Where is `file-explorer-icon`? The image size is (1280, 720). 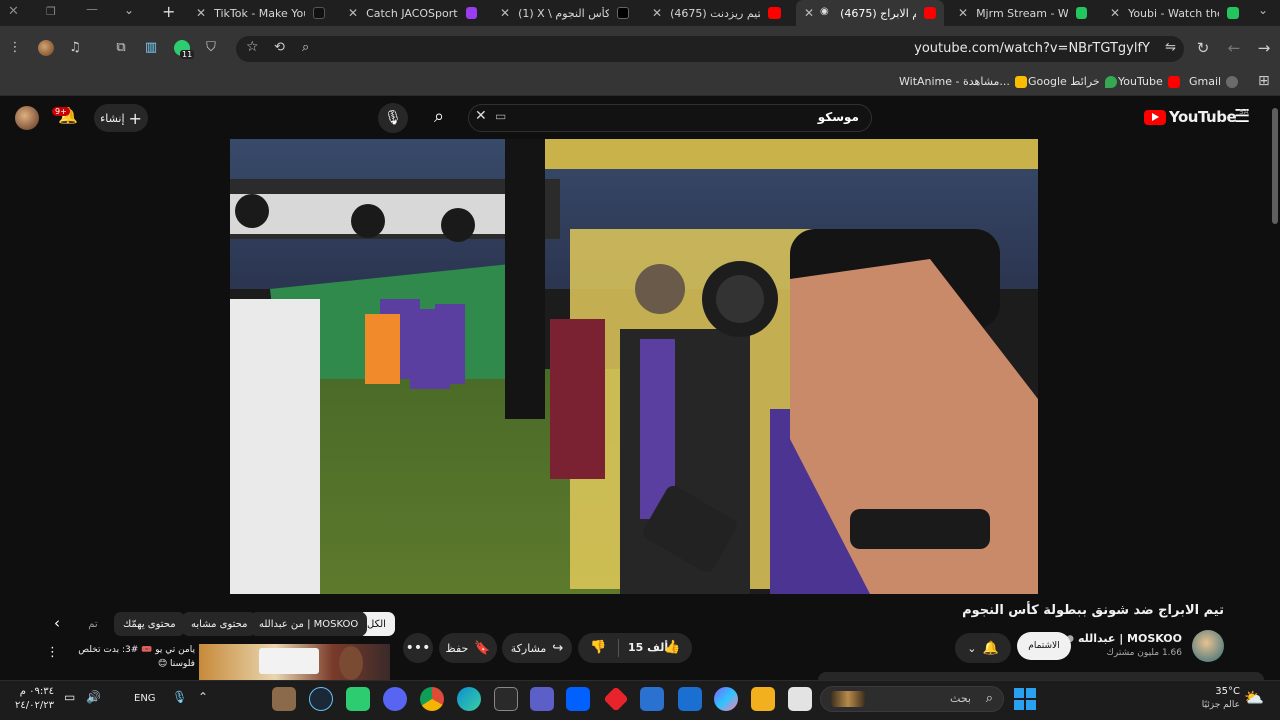 file-explorer-icon is located at coordinates (763, 699).